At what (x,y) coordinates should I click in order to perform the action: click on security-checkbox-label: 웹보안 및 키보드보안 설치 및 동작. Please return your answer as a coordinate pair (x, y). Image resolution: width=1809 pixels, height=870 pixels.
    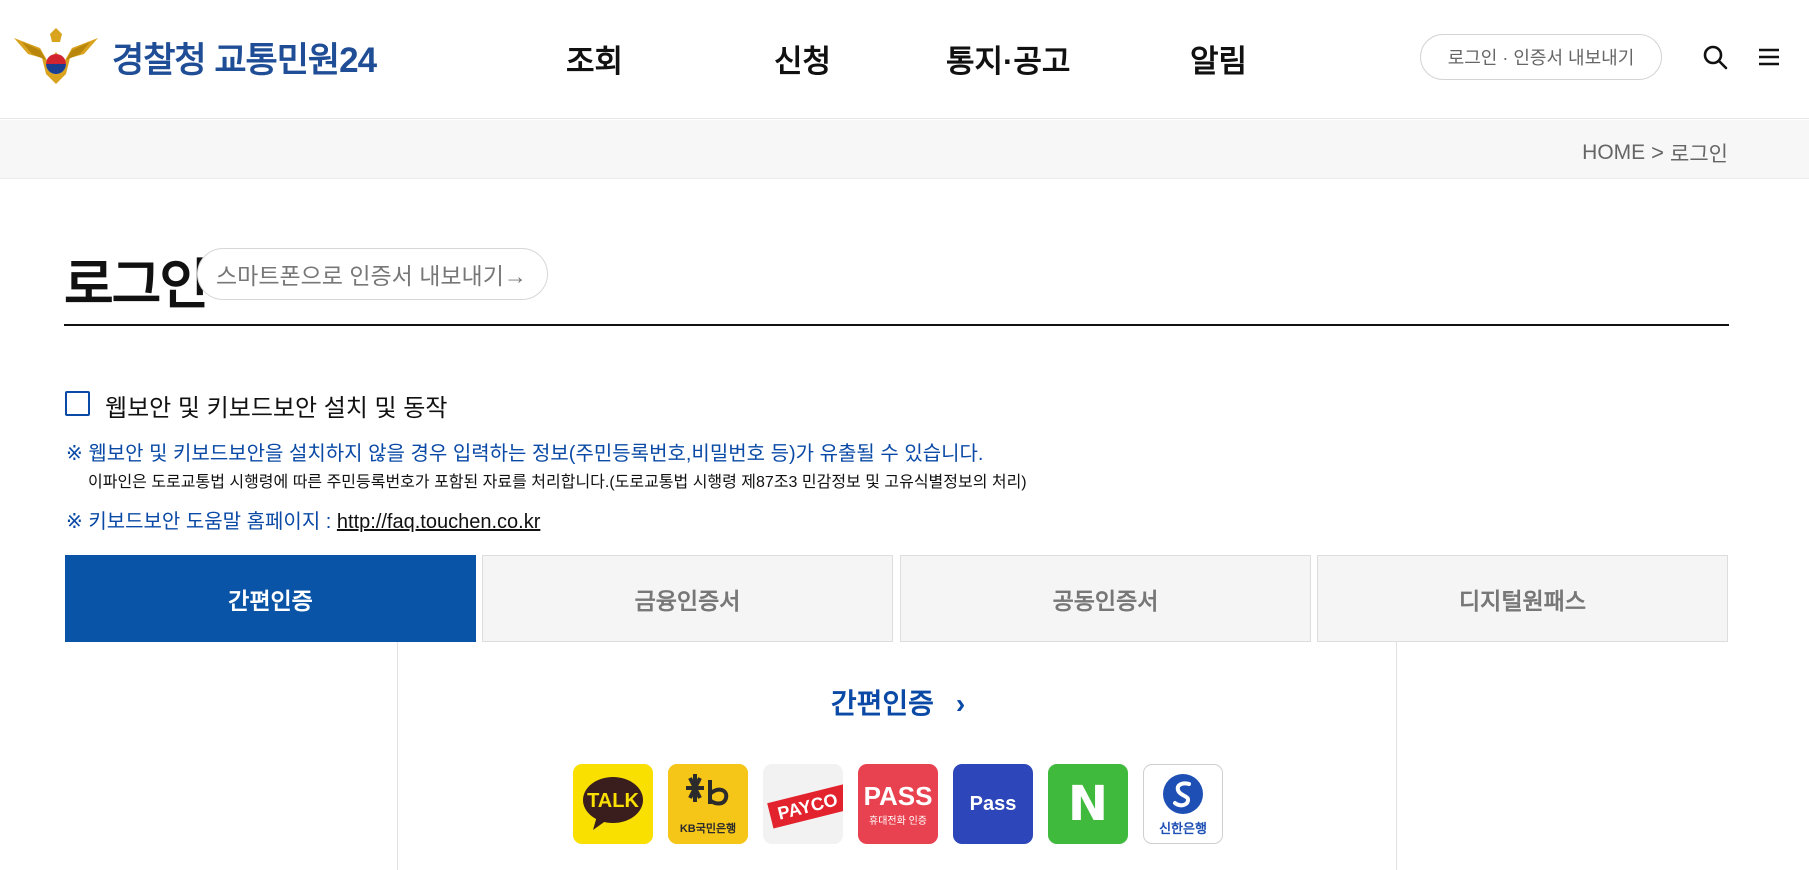
    Looking at the image, I should click on (276, 405).